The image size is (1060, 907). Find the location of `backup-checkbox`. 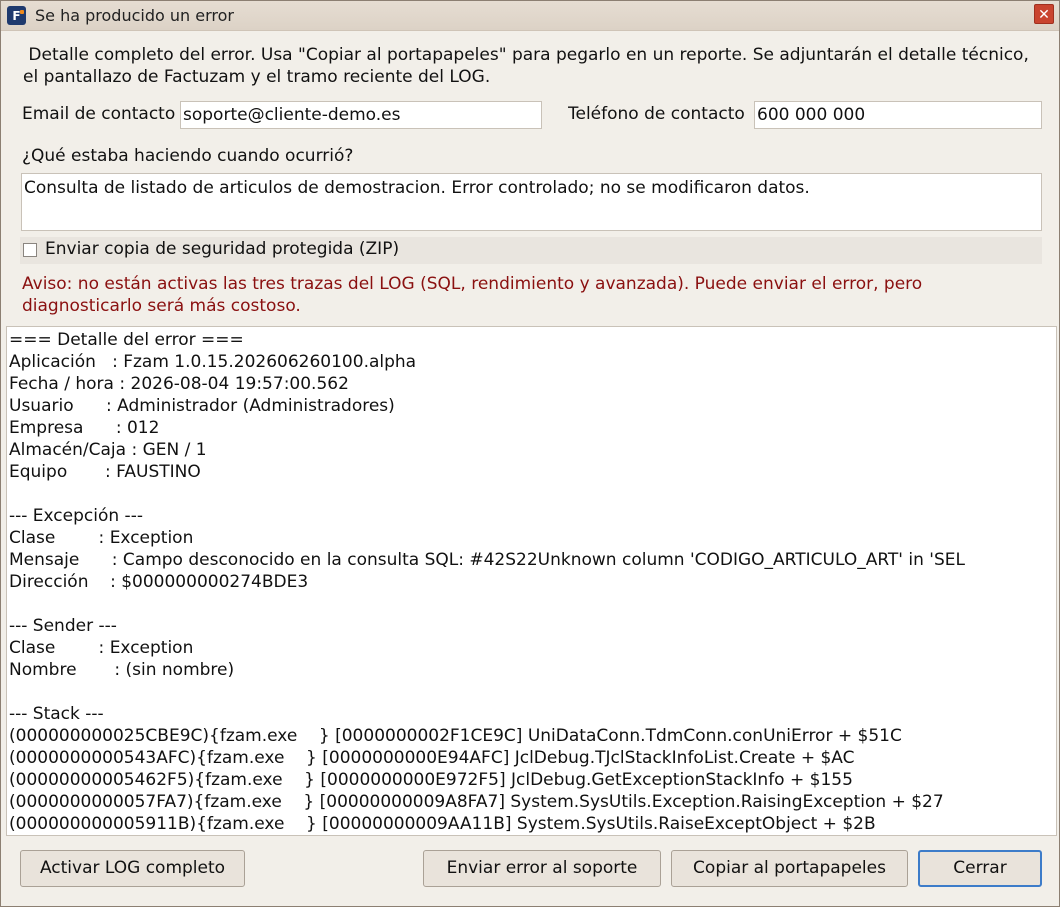

backup-checkbox is located at coordinates (30, 250).